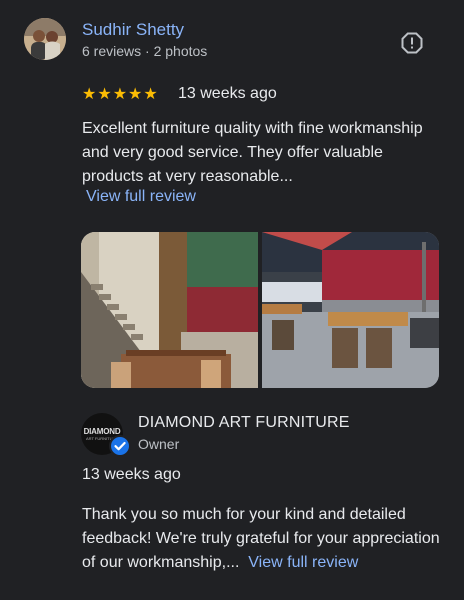 This screenshot has height=600, width=464. I want to click on reply-time: 13 weeks ago, so click(131, 474).